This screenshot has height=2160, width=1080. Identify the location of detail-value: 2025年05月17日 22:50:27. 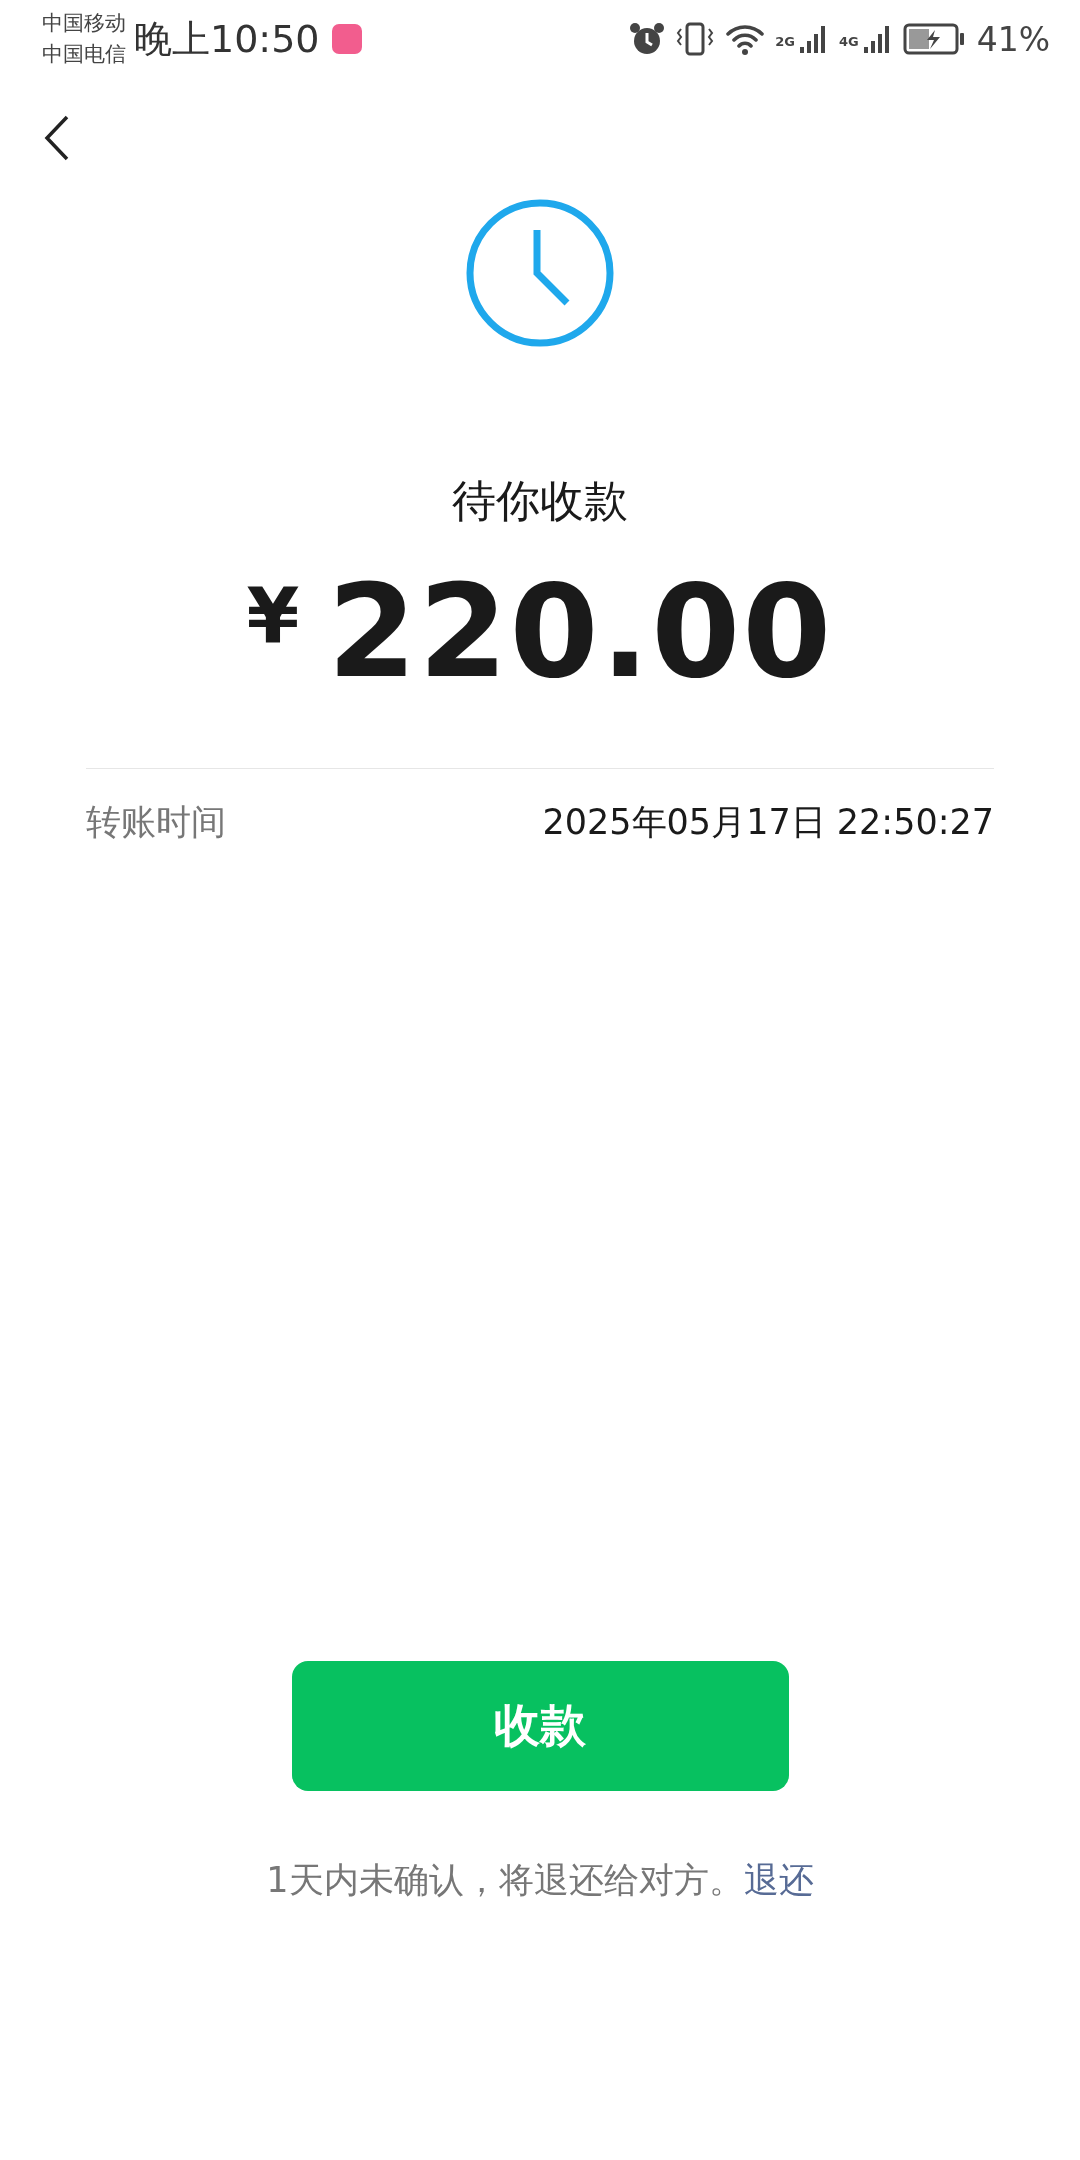
(768, 822).